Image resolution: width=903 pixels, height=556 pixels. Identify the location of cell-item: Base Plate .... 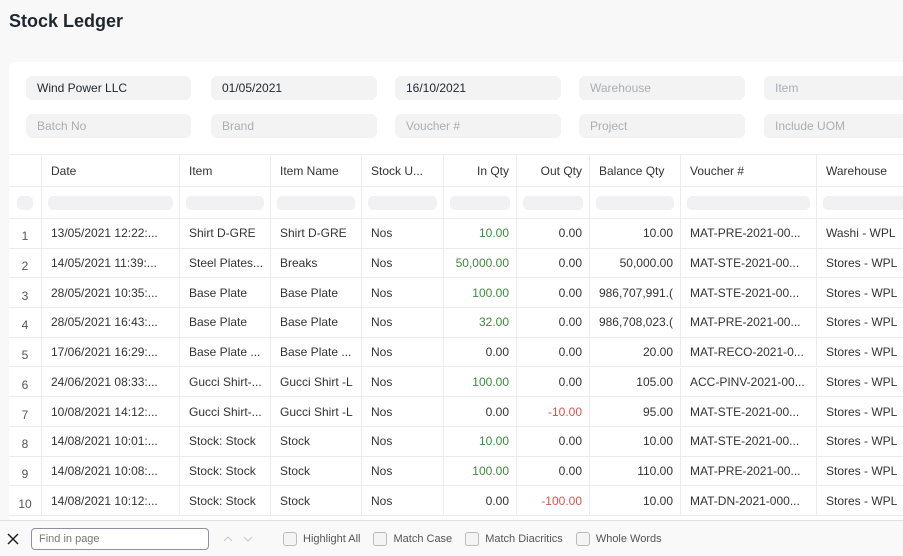
(225, 352).